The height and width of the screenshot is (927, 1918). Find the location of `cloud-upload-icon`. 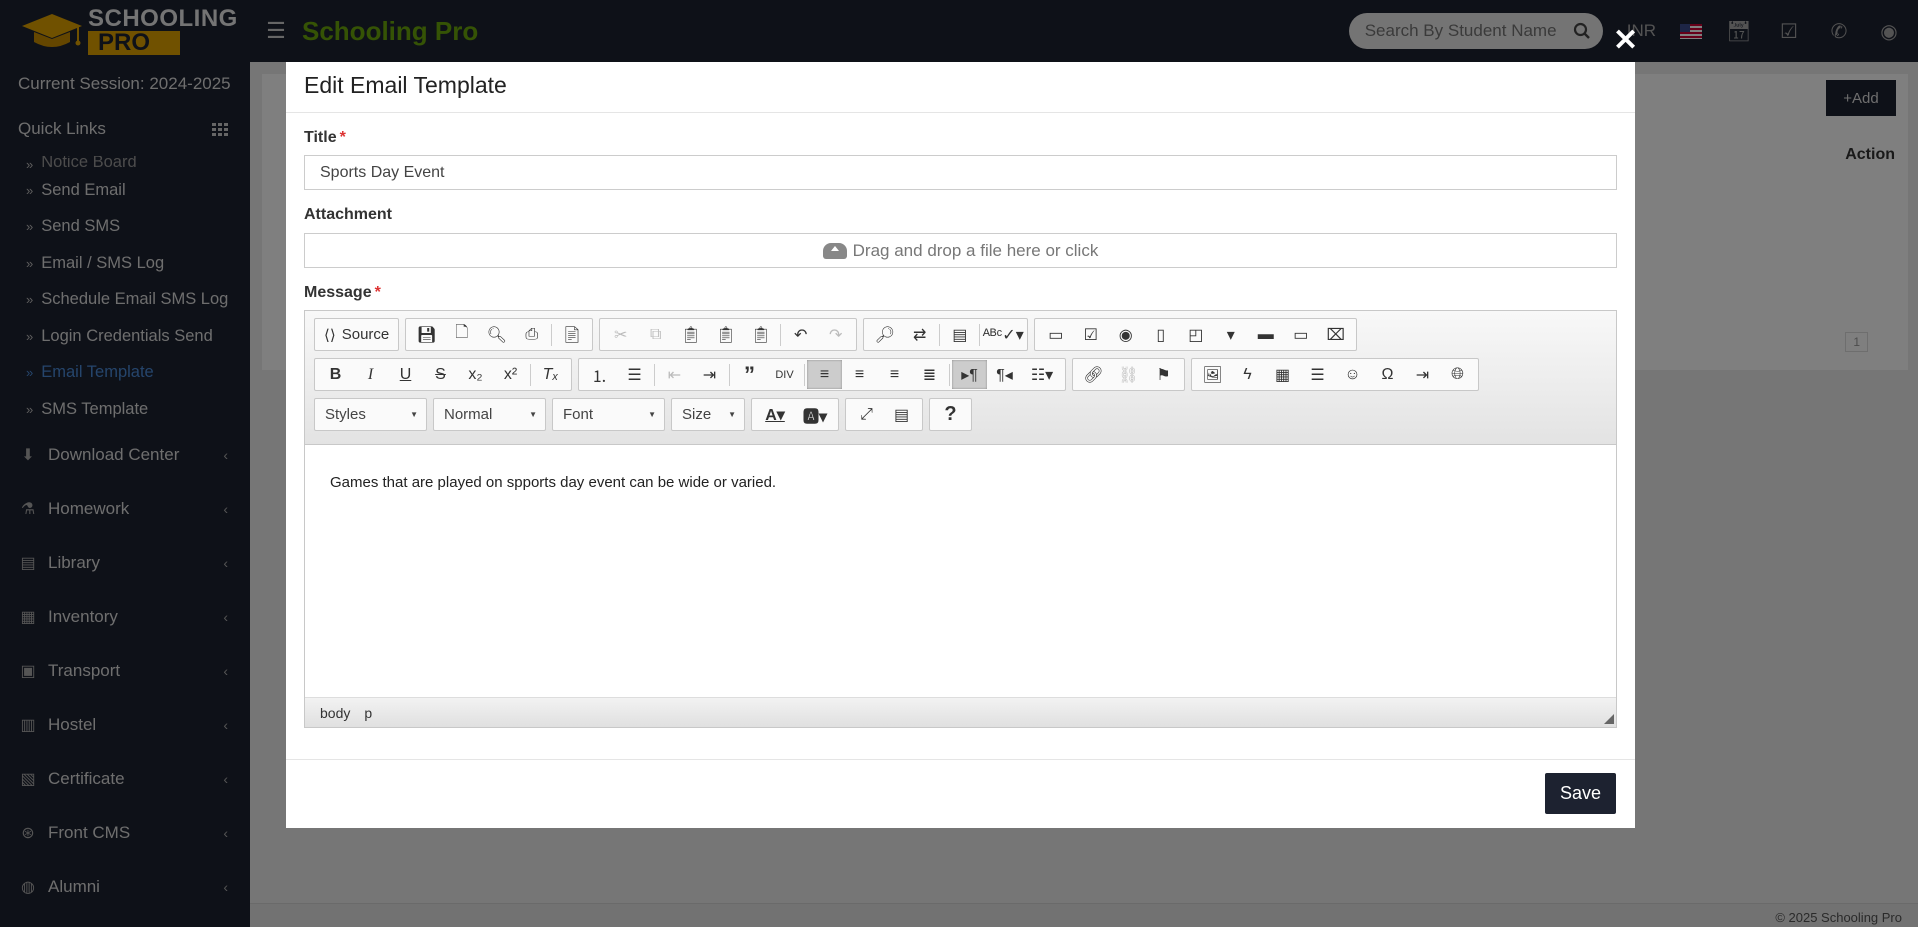

cloud-upload-icon is located at coordinates (834, 250).